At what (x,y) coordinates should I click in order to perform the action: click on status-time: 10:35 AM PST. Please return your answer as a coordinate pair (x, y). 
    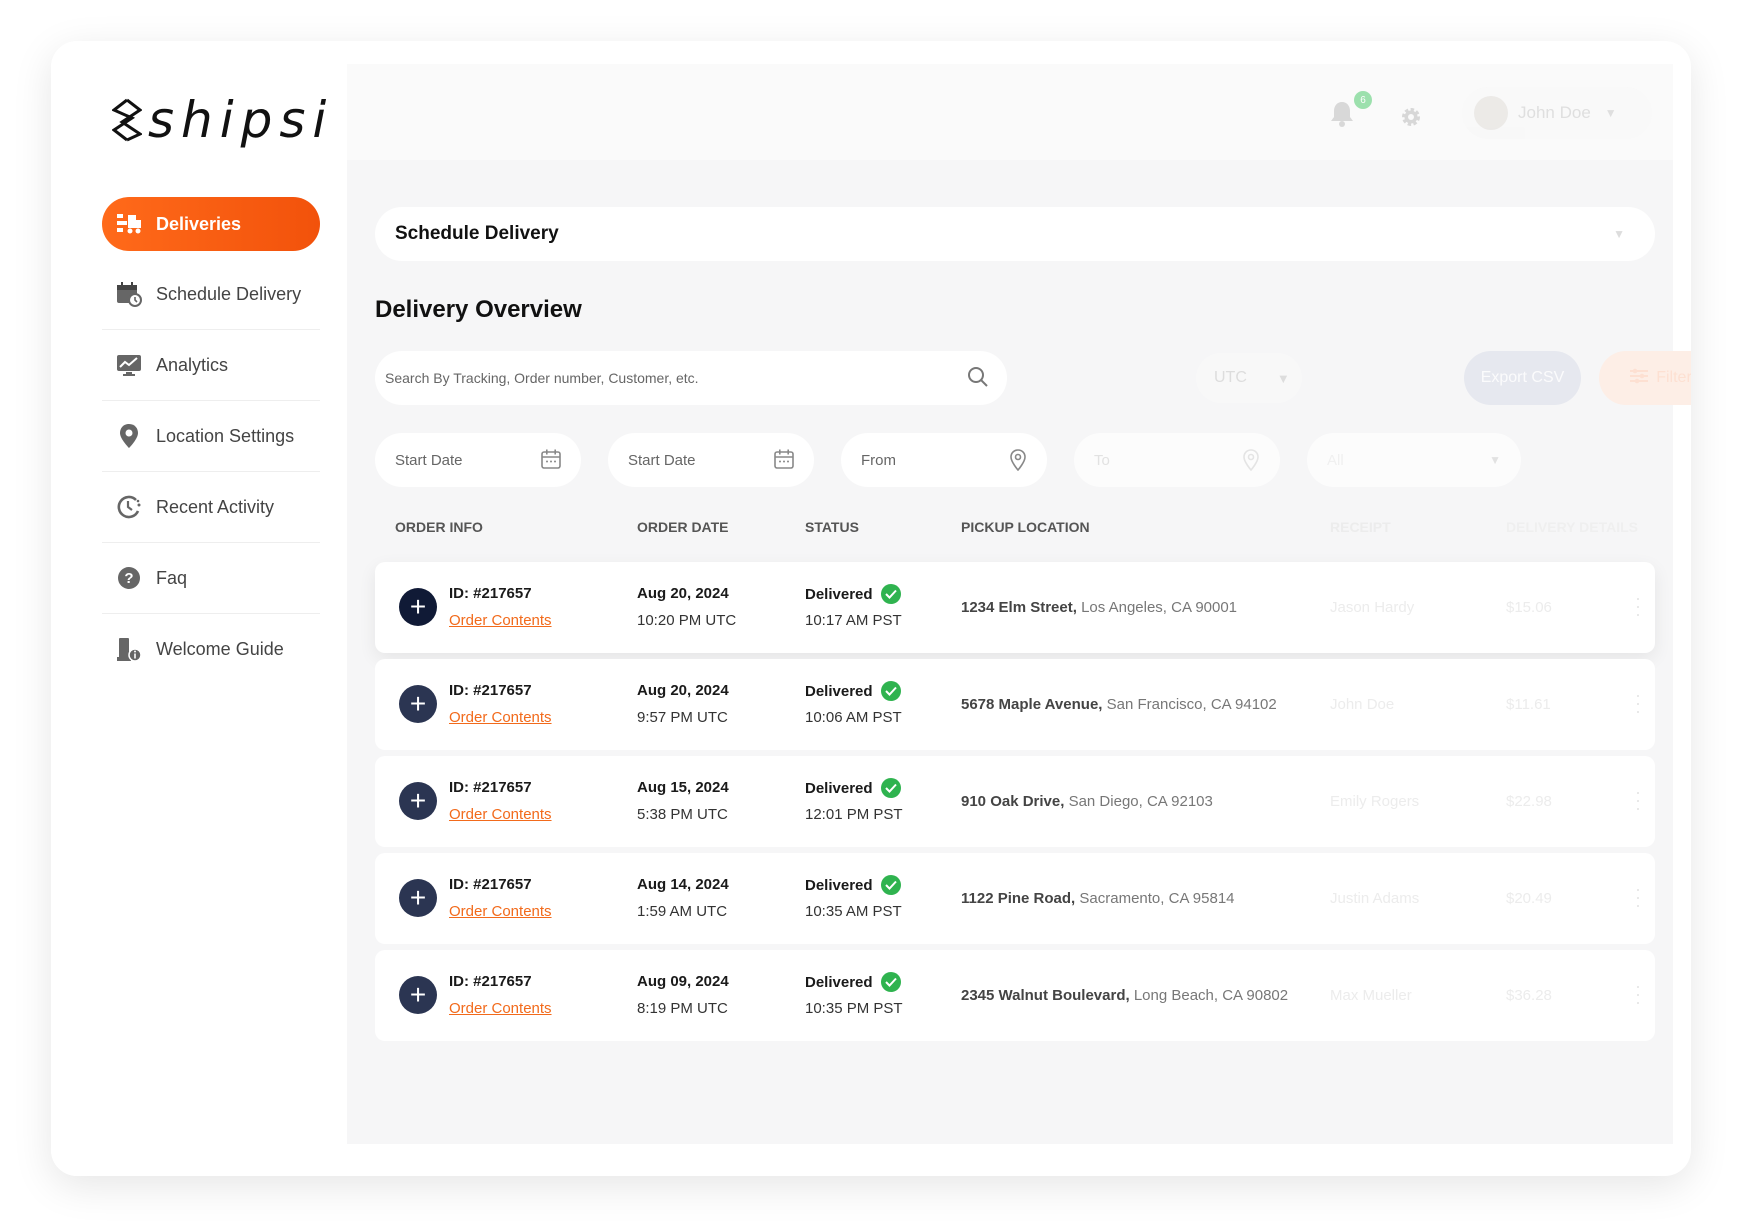
    Looking at the image, I should click on (853, 911).